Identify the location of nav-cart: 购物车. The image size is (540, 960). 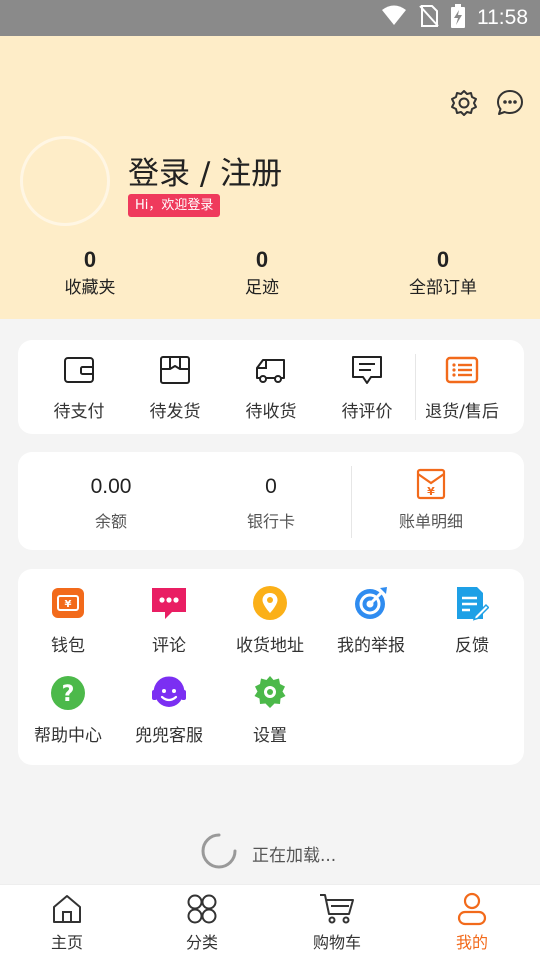
(337, 923).